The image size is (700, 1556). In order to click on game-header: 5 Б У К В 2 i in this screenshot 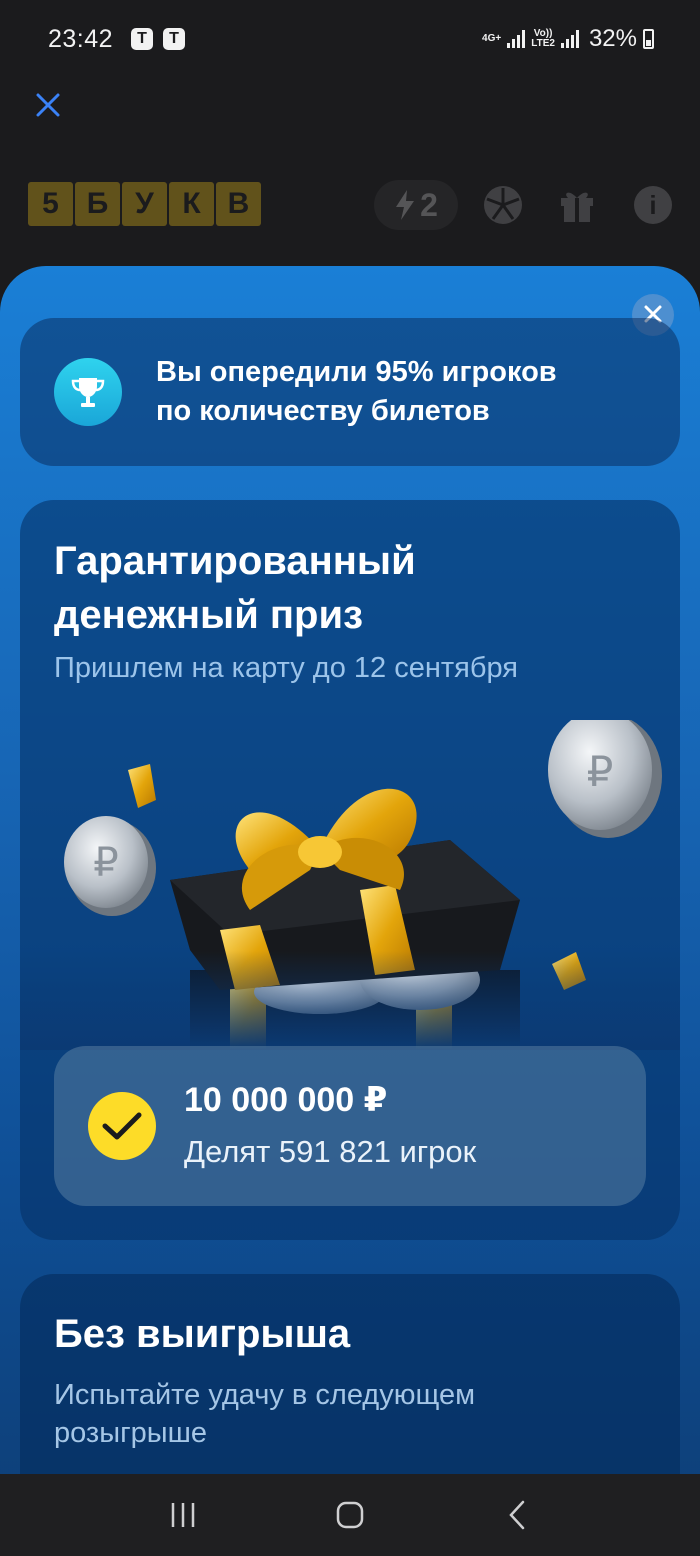, I will do `click(350, 205)`.